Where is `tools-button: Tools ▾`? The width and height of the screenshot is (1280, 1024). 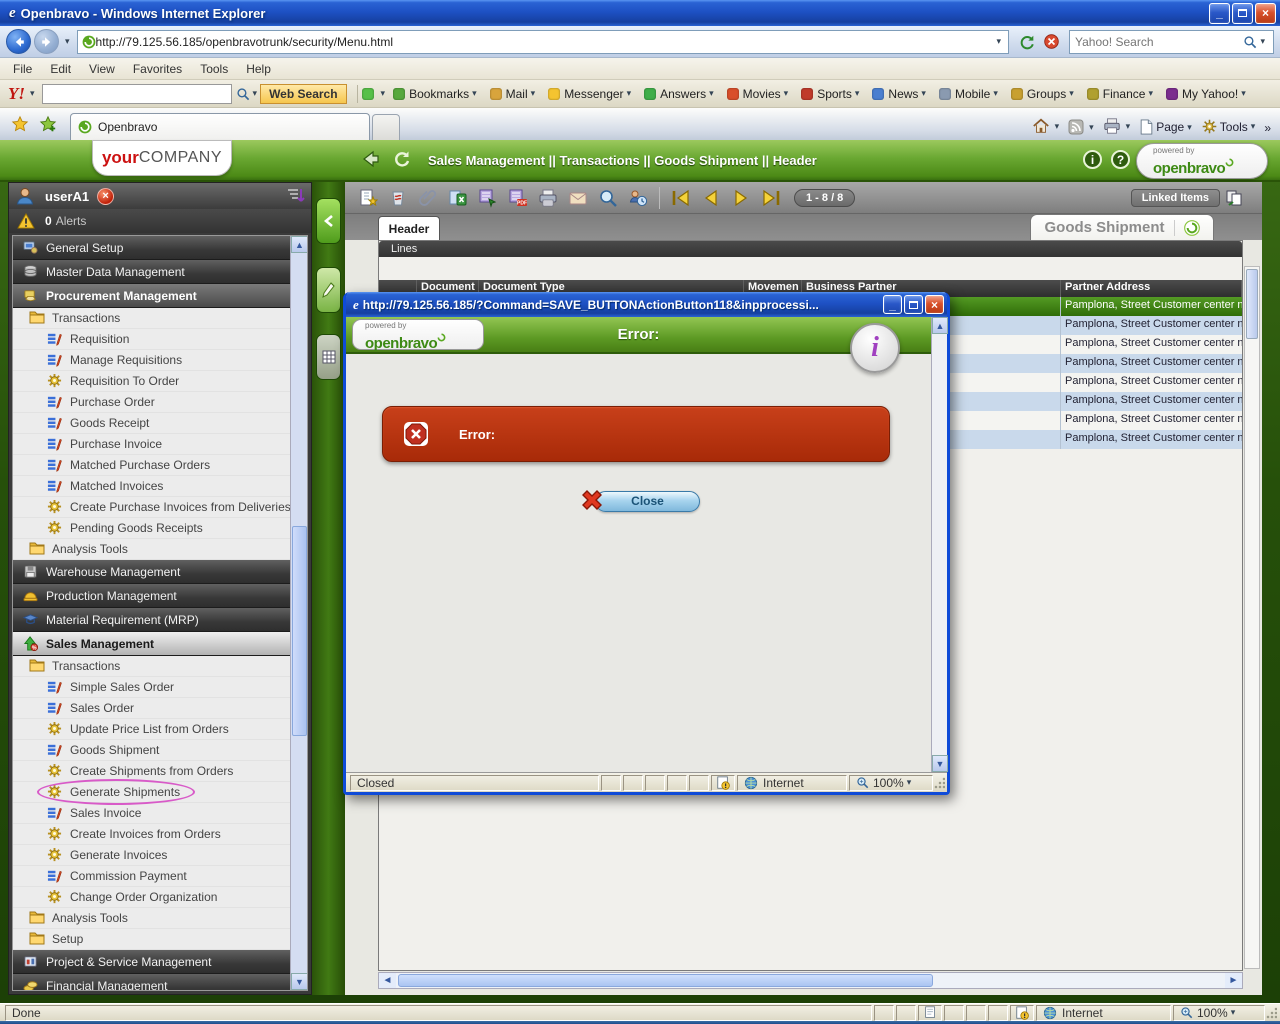 tools-button: Tools ▾ is located at coordinates (1230, 126).